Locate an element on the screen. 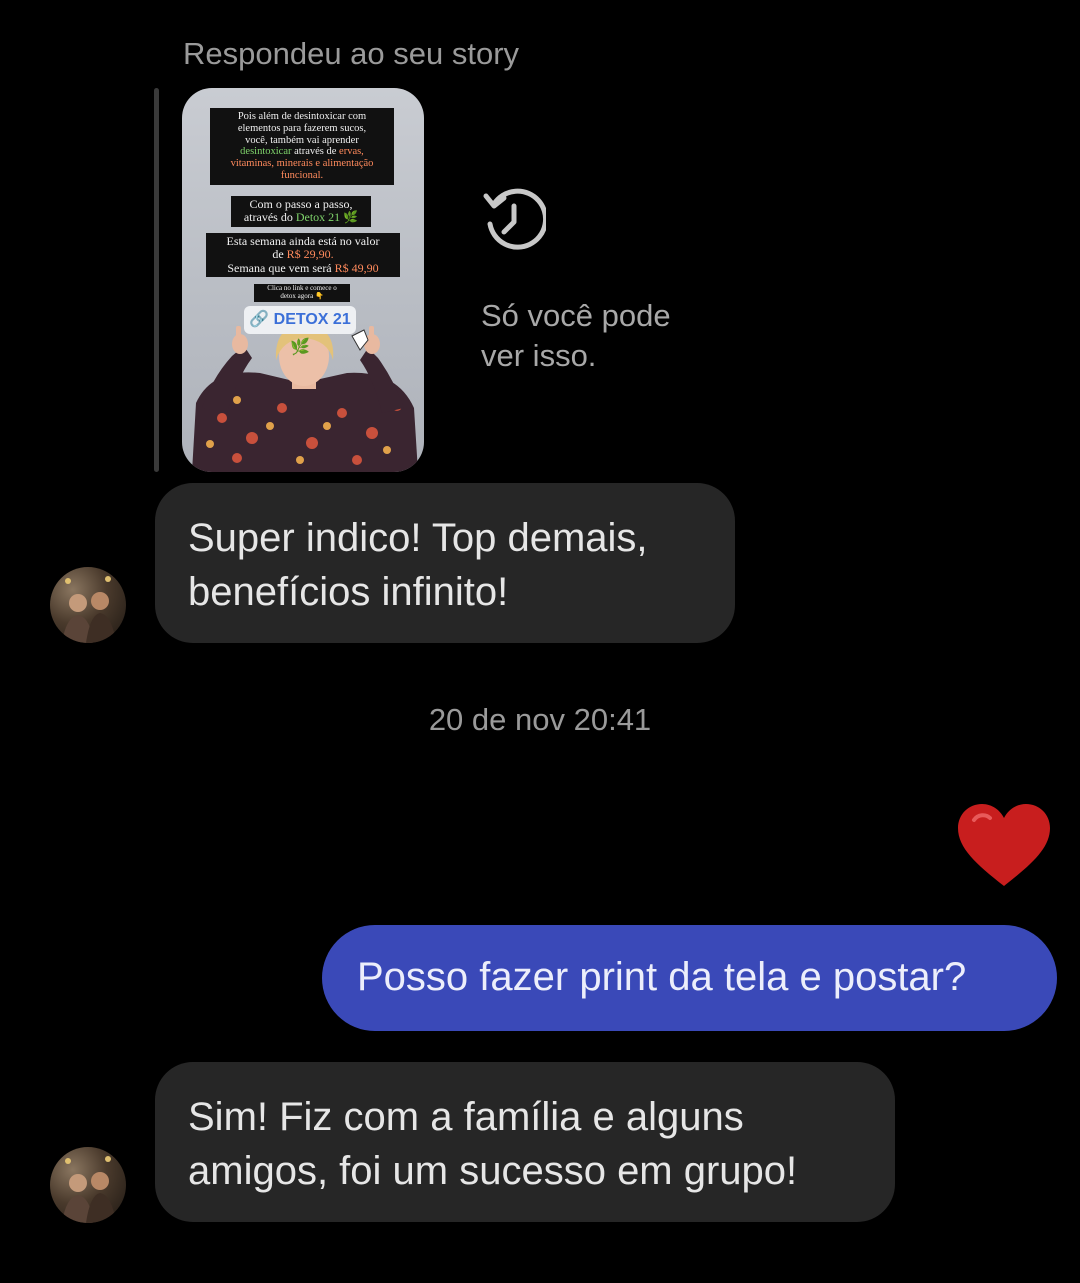 Image resolution: width=1080 pixels, height=1283 pixels. visibility-notice: Só você pode ver isso. is located at coordinates (576, 335).